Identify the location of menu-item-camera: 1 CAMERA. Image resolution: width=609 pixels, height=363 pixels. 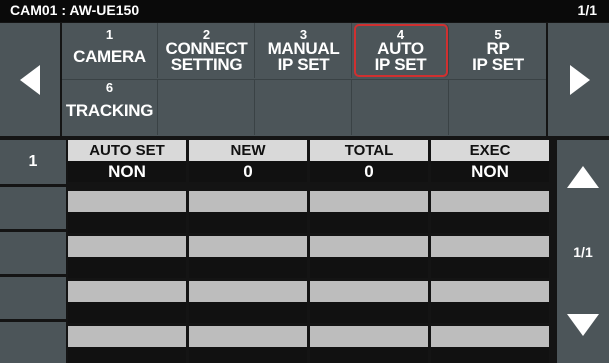
(110, 50).